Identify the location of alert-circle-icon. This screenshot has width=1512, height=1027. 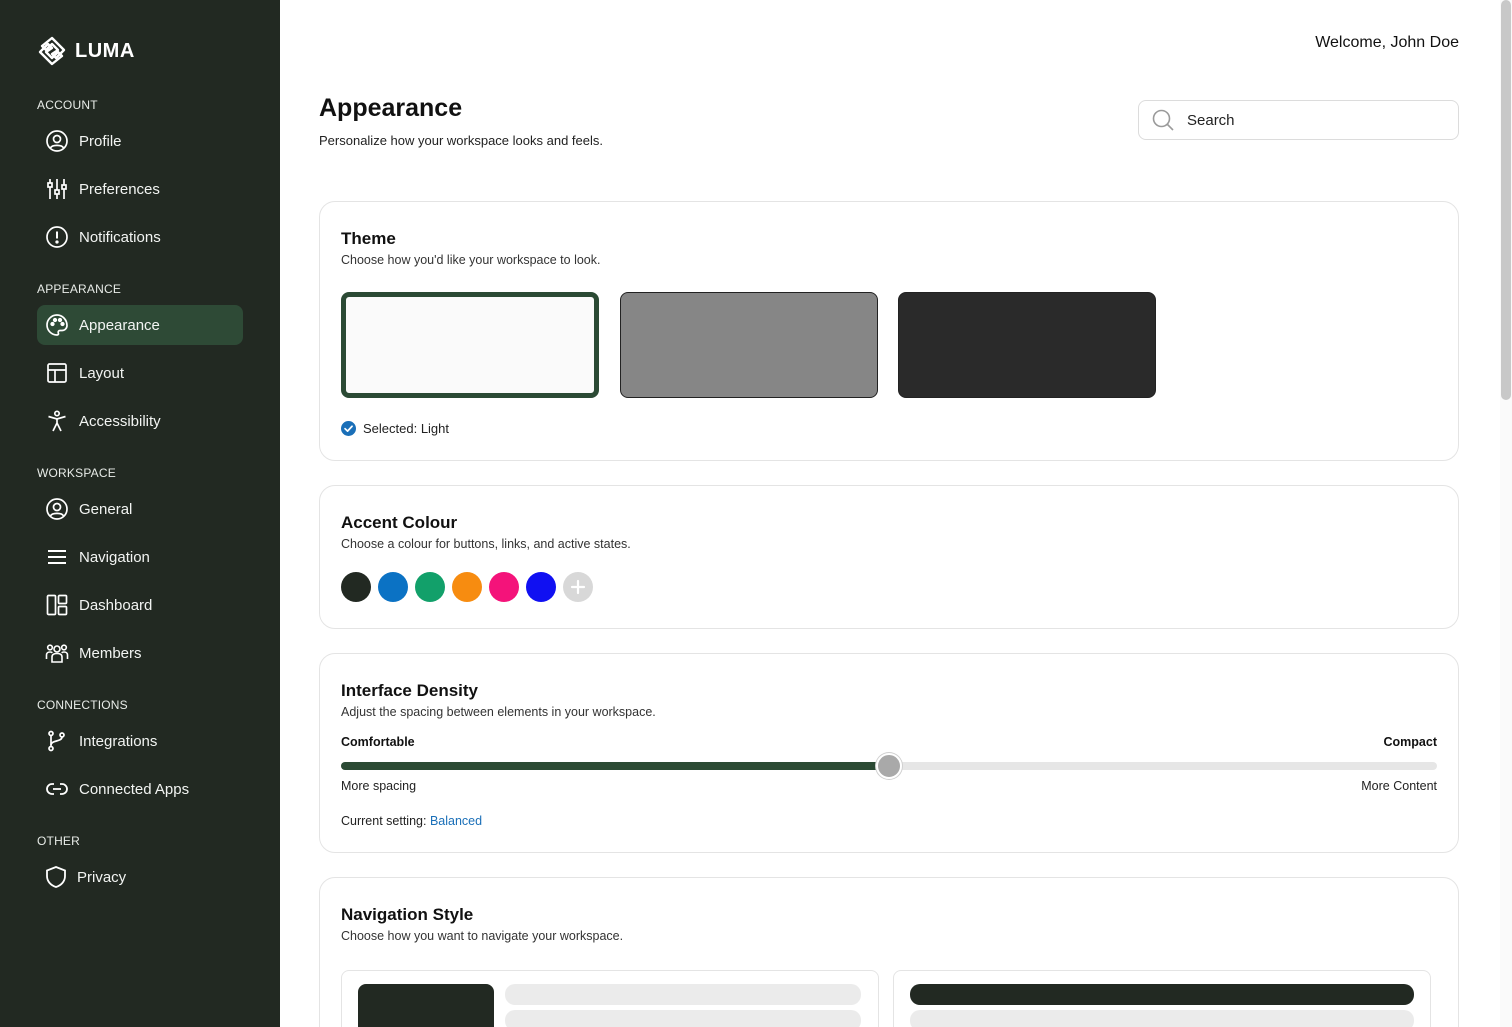
(57, 237).